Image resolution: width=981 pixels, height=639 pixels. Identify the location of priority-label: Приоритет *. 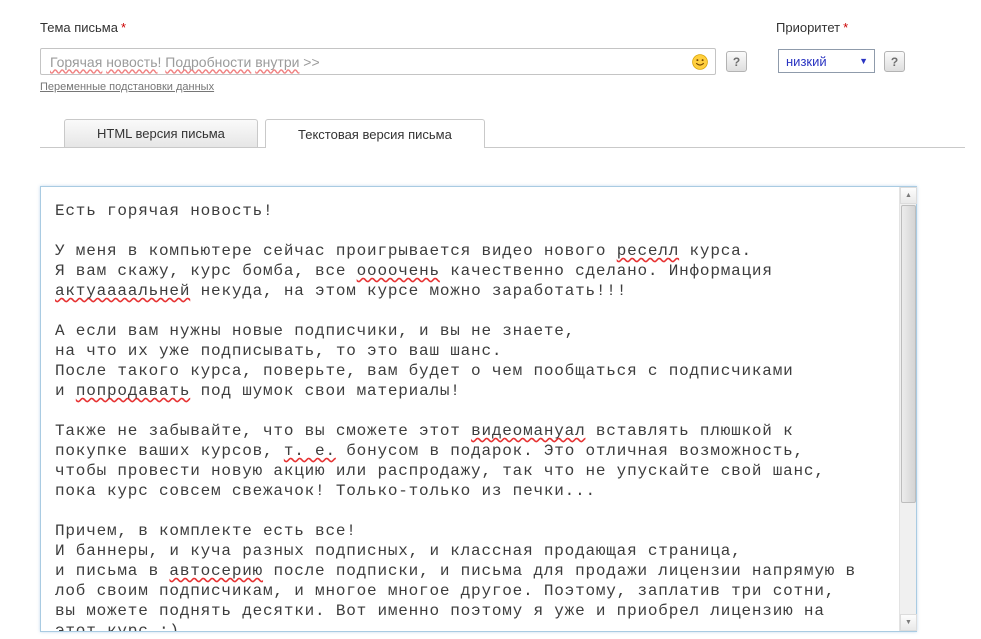
(812, 27).